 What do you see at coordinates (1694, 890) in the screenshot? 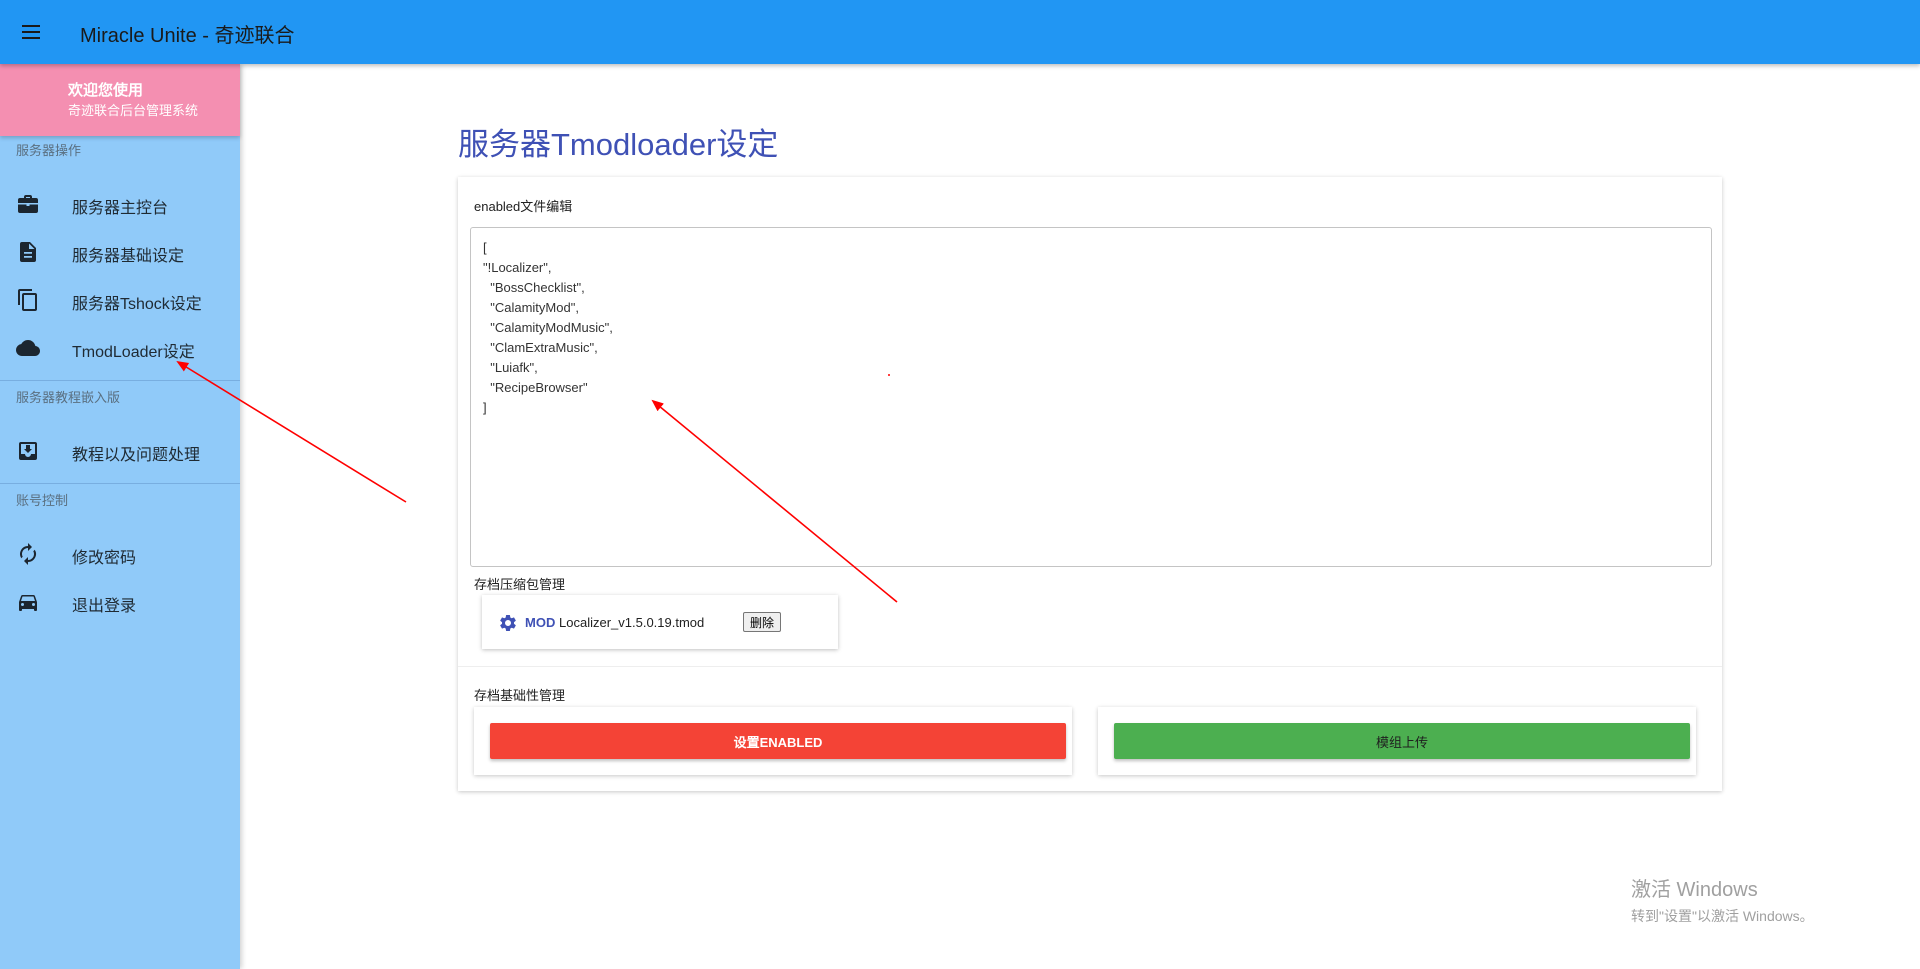
I see `watermark-title: 激活 Windows` at bounding box center [1694, 890].